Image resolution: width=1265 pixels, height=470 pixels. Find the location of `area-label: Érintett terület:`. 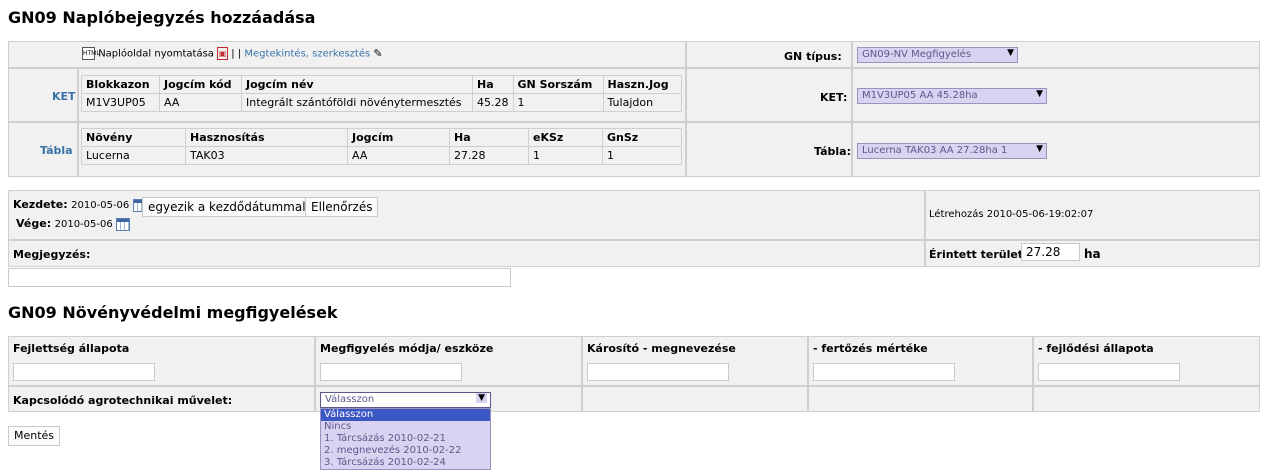

area-label: Érintett terület: is located at coordinates (978, 254).